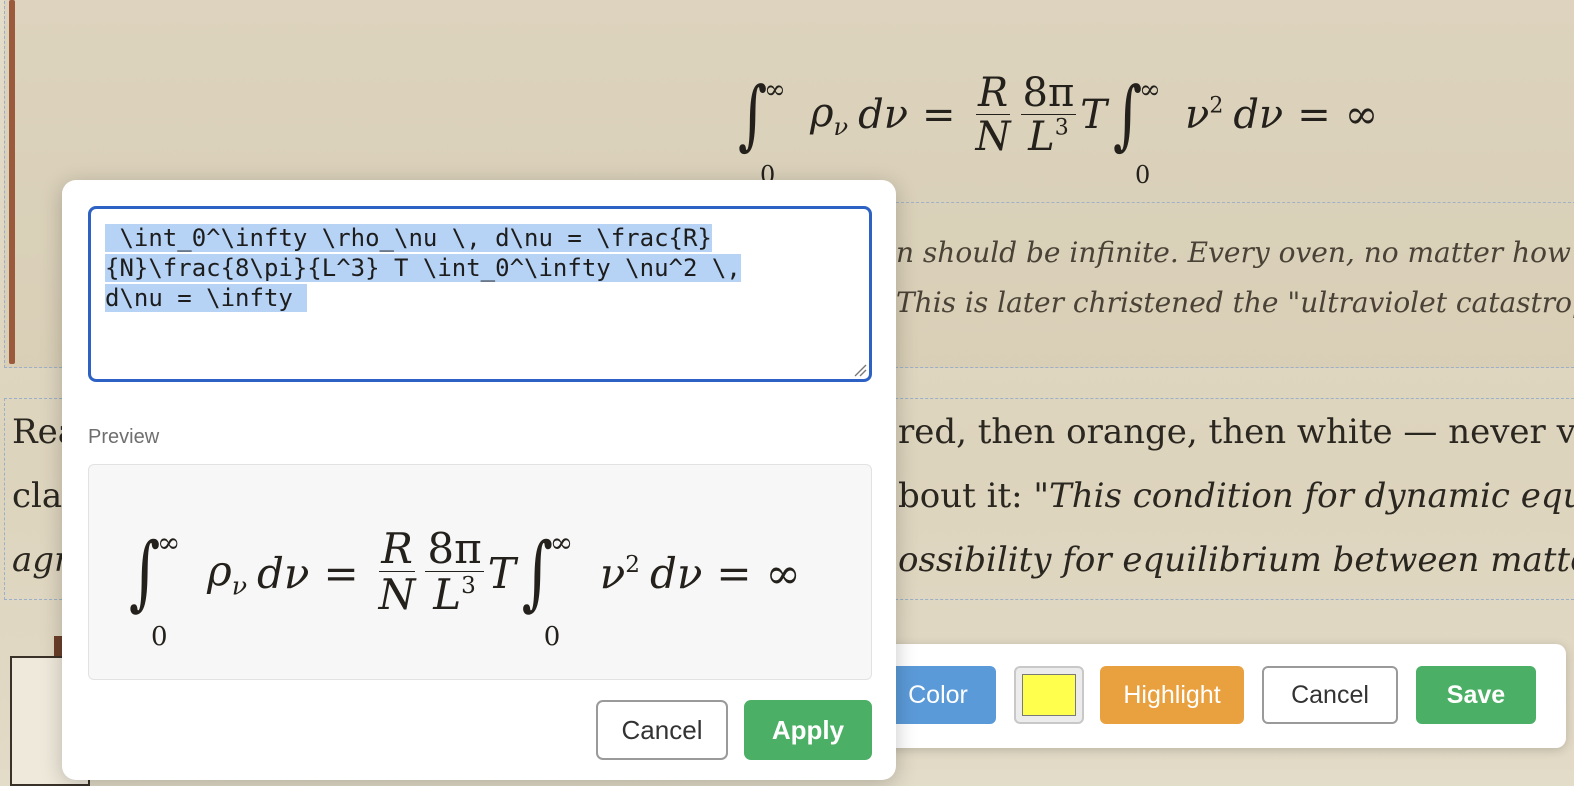 Image resolution: width=1574 pixels, height=786 pixels. Describe the element at coordinates (859, 369) in the screenshot. I see `resize-grip-icon` at that location.